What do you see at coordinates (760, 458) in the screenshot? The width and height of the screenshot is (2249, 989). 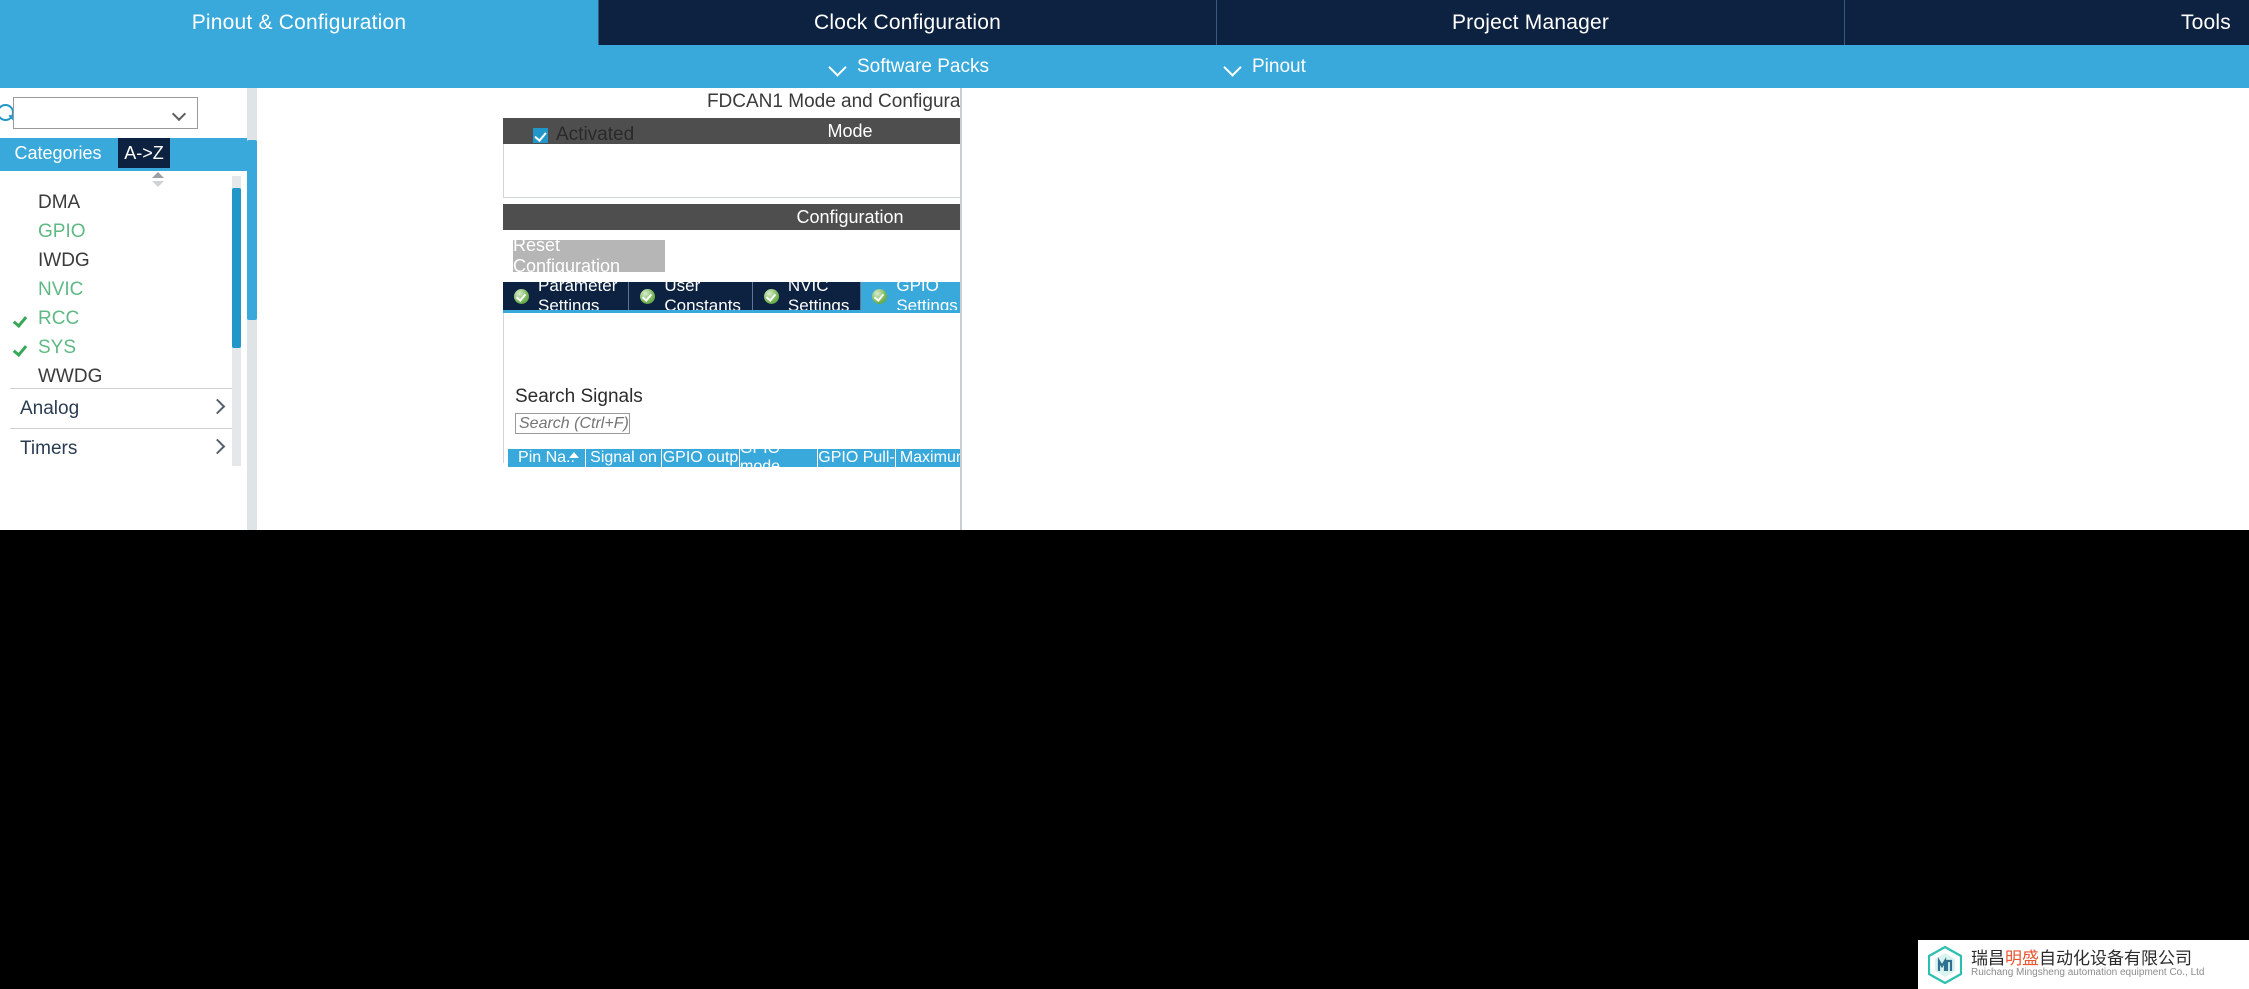 I see `table-column-header-label: GPIO mode` at bounding box center [760, 458].